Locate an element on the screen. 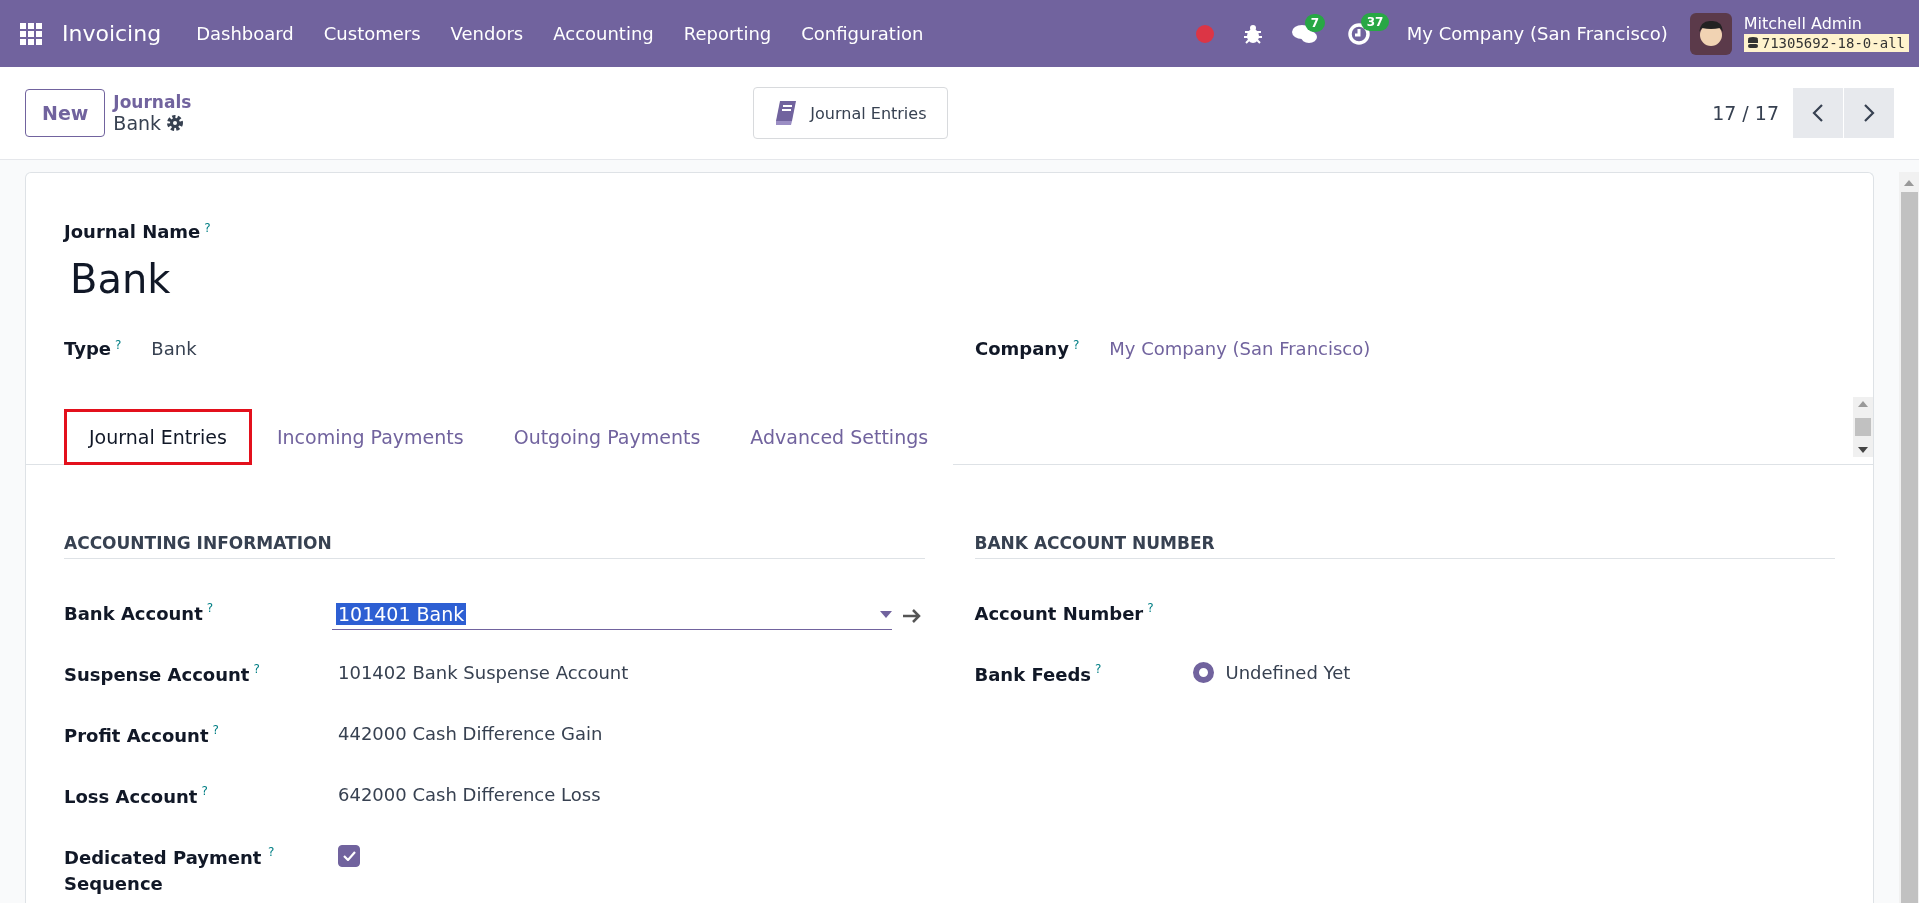  arrow-right-icon is located at coordinates (912, 615).